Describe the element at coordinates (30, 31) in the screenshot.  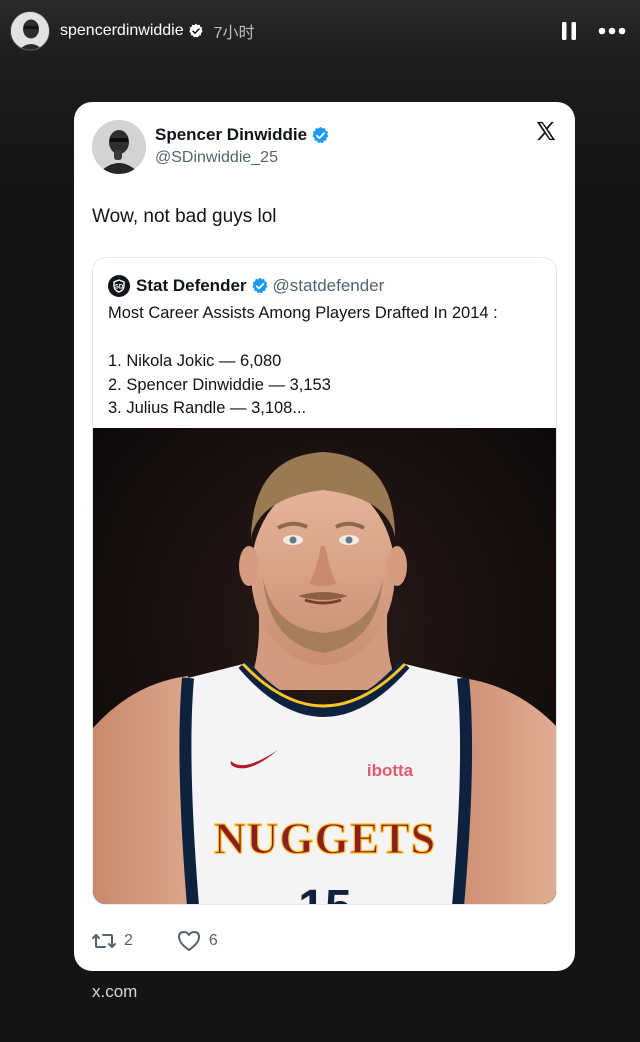
I see `story-avatar` at that location.